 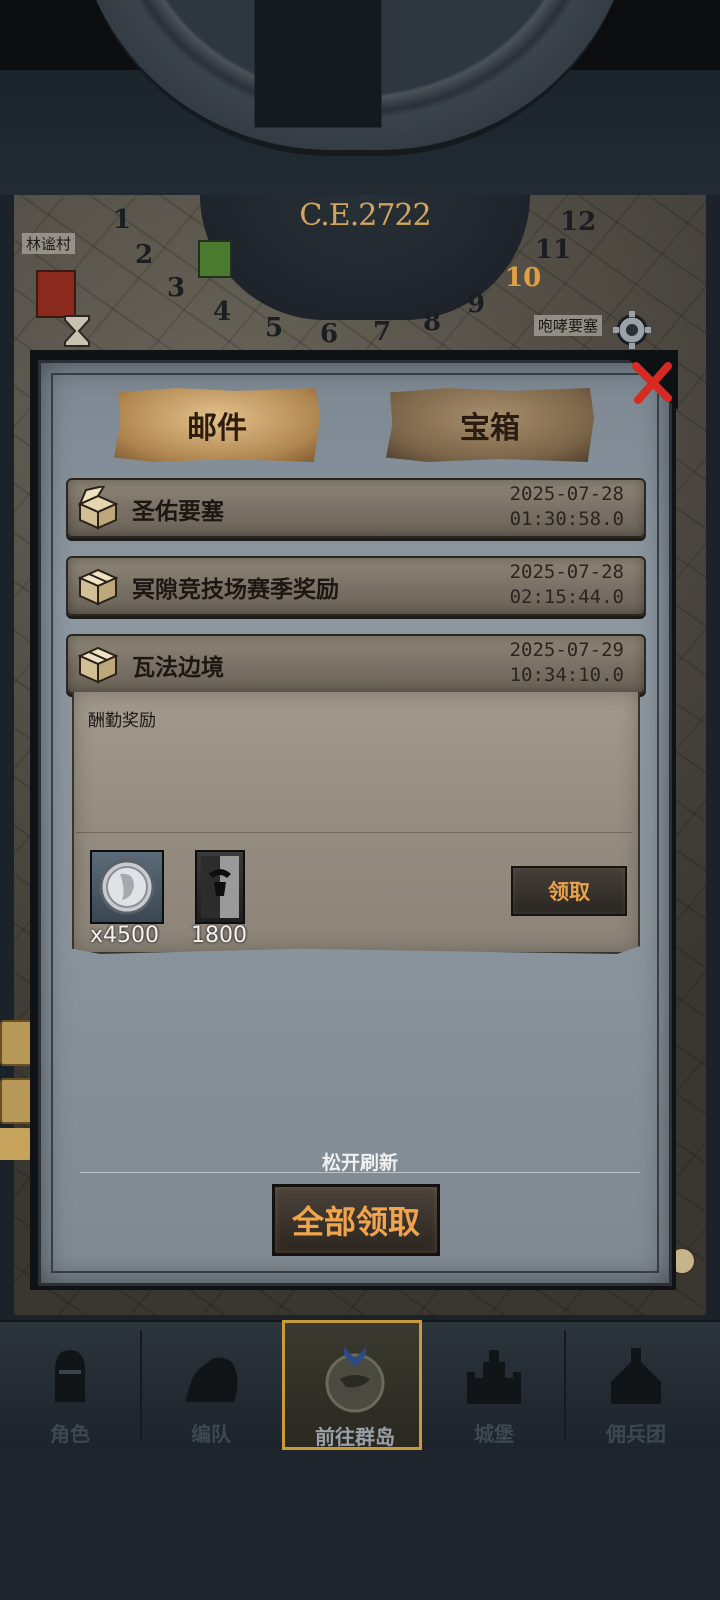 I want to click on nav-item-mercenary: 佣兵团, so click(x=636, y=1385).